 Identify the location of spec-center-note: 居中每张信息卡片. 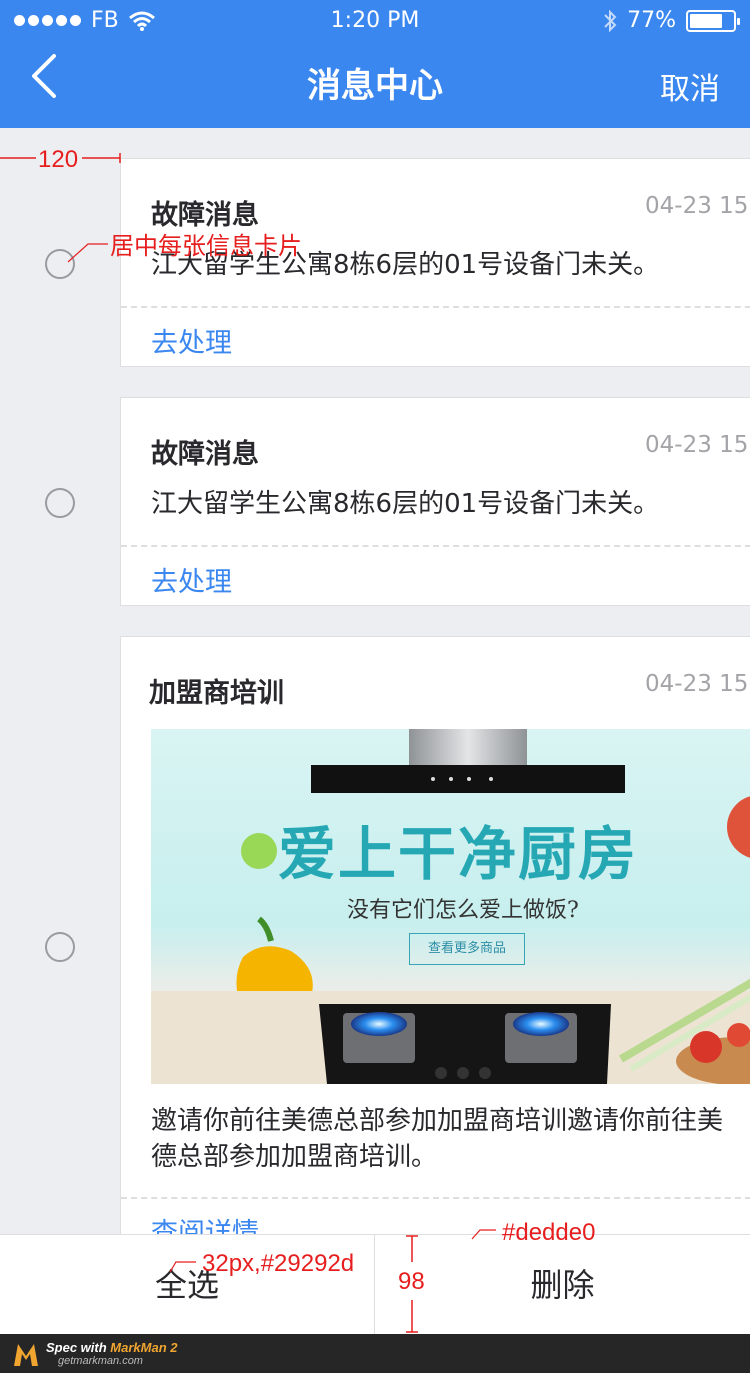
(206, 246).